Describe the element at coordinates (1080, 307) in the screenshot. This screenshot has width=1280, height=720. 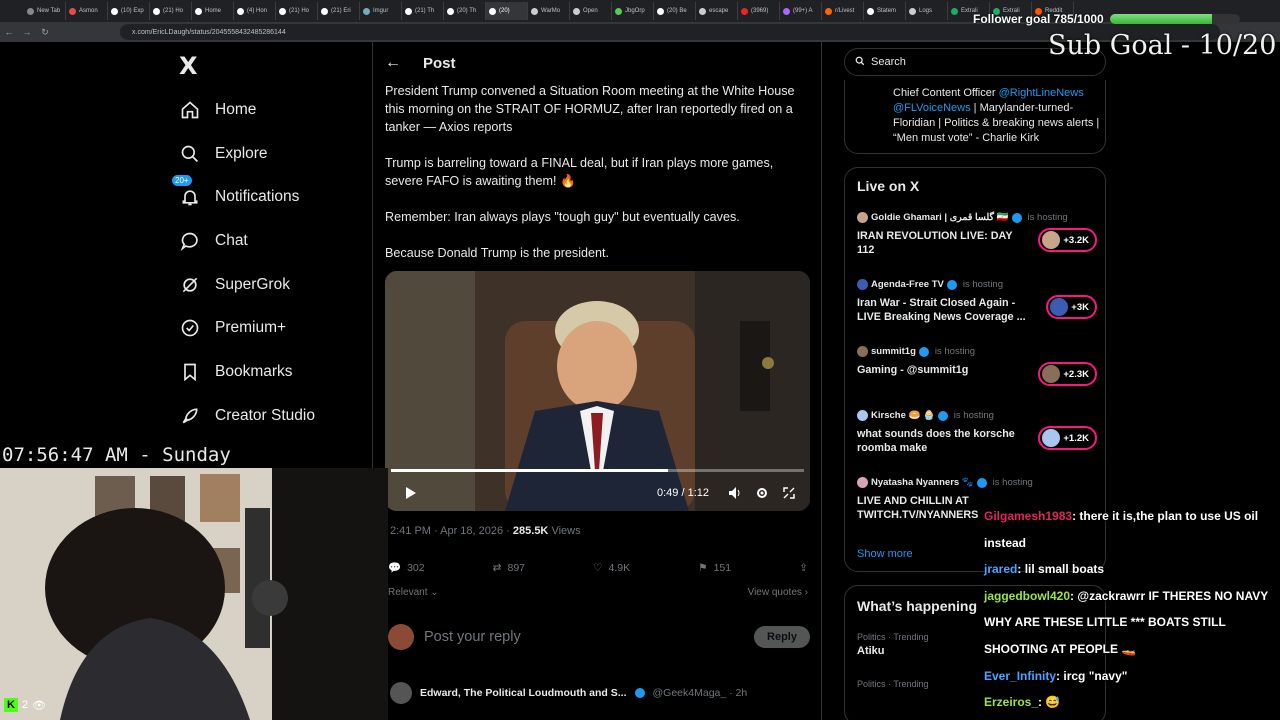
I see `listener-value: +3K` at that location.